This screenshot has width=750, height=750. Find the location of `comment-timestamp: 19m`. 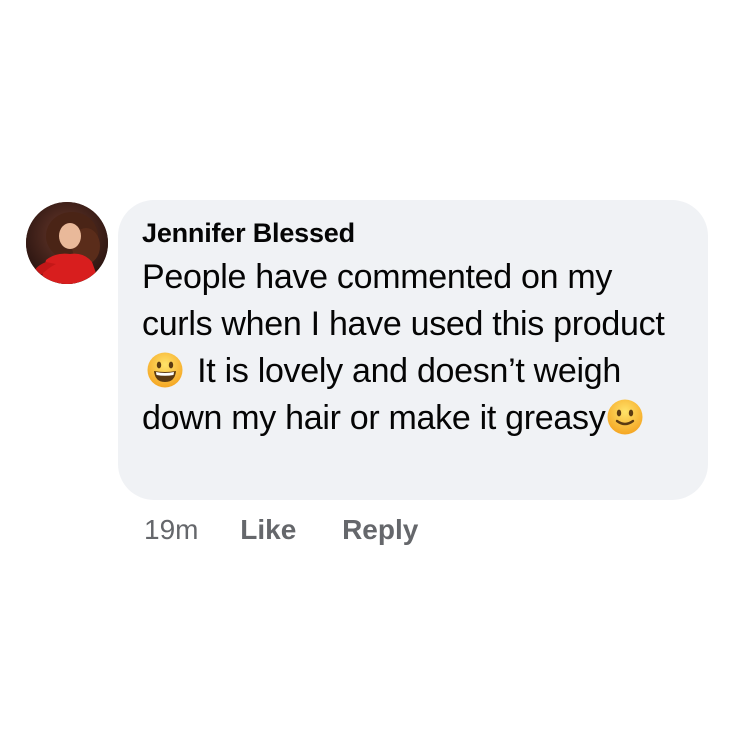

comment-timestamp: 19m is located at coordinates (171, 529).